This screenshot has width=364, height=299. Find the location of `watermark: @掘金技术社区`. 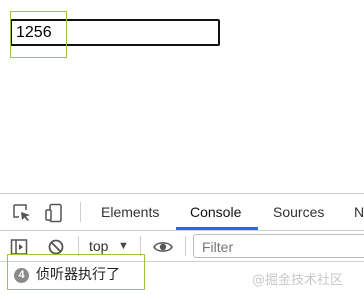

watermark: @掘金技术社区 is located at coordinates (298, 280).